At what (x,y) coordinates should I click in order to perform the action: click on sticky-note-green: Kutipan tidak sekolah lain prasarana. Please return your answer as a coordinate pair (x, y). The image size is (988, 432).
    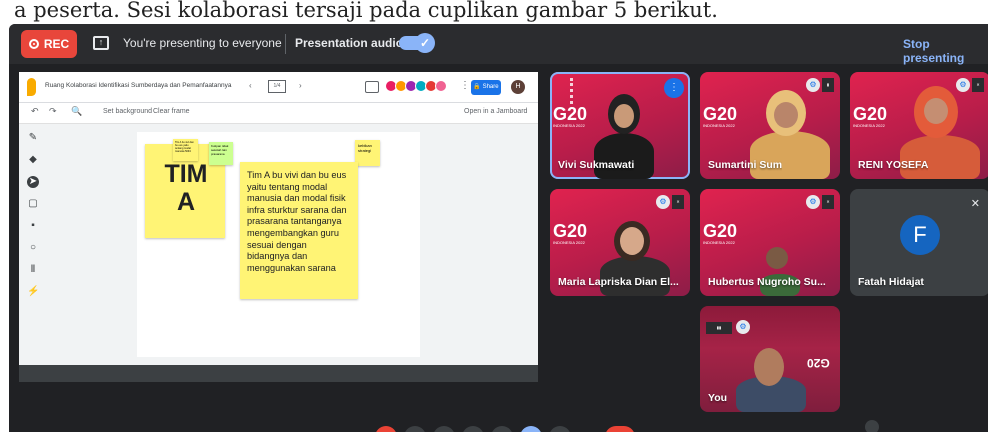
    Looking at the image, I should click on (221, 153).